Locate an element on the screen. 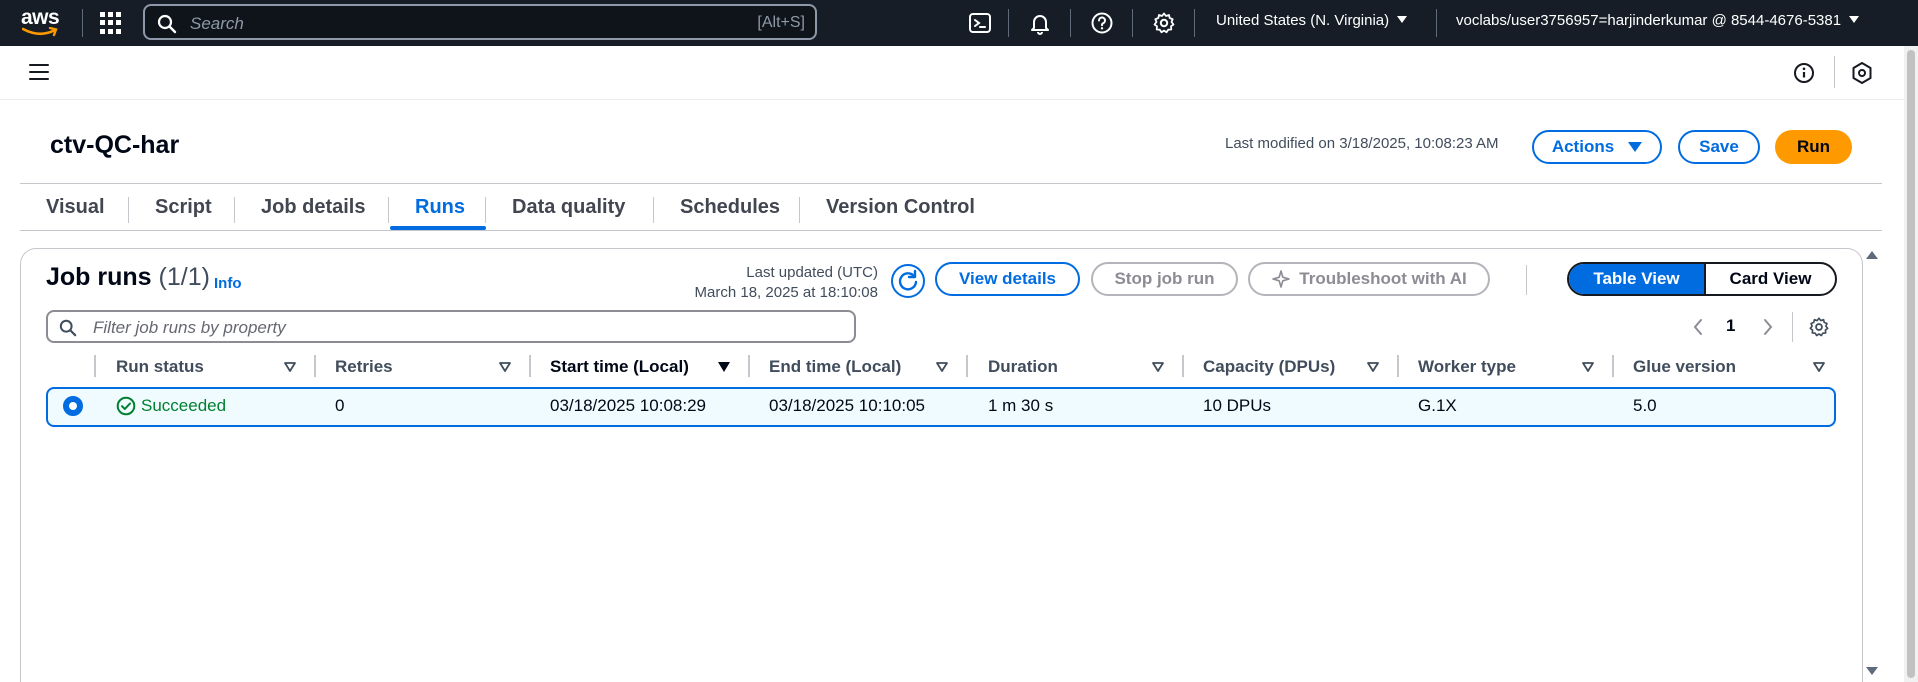  aws-smile-icon is located at coordinates (40, 32).